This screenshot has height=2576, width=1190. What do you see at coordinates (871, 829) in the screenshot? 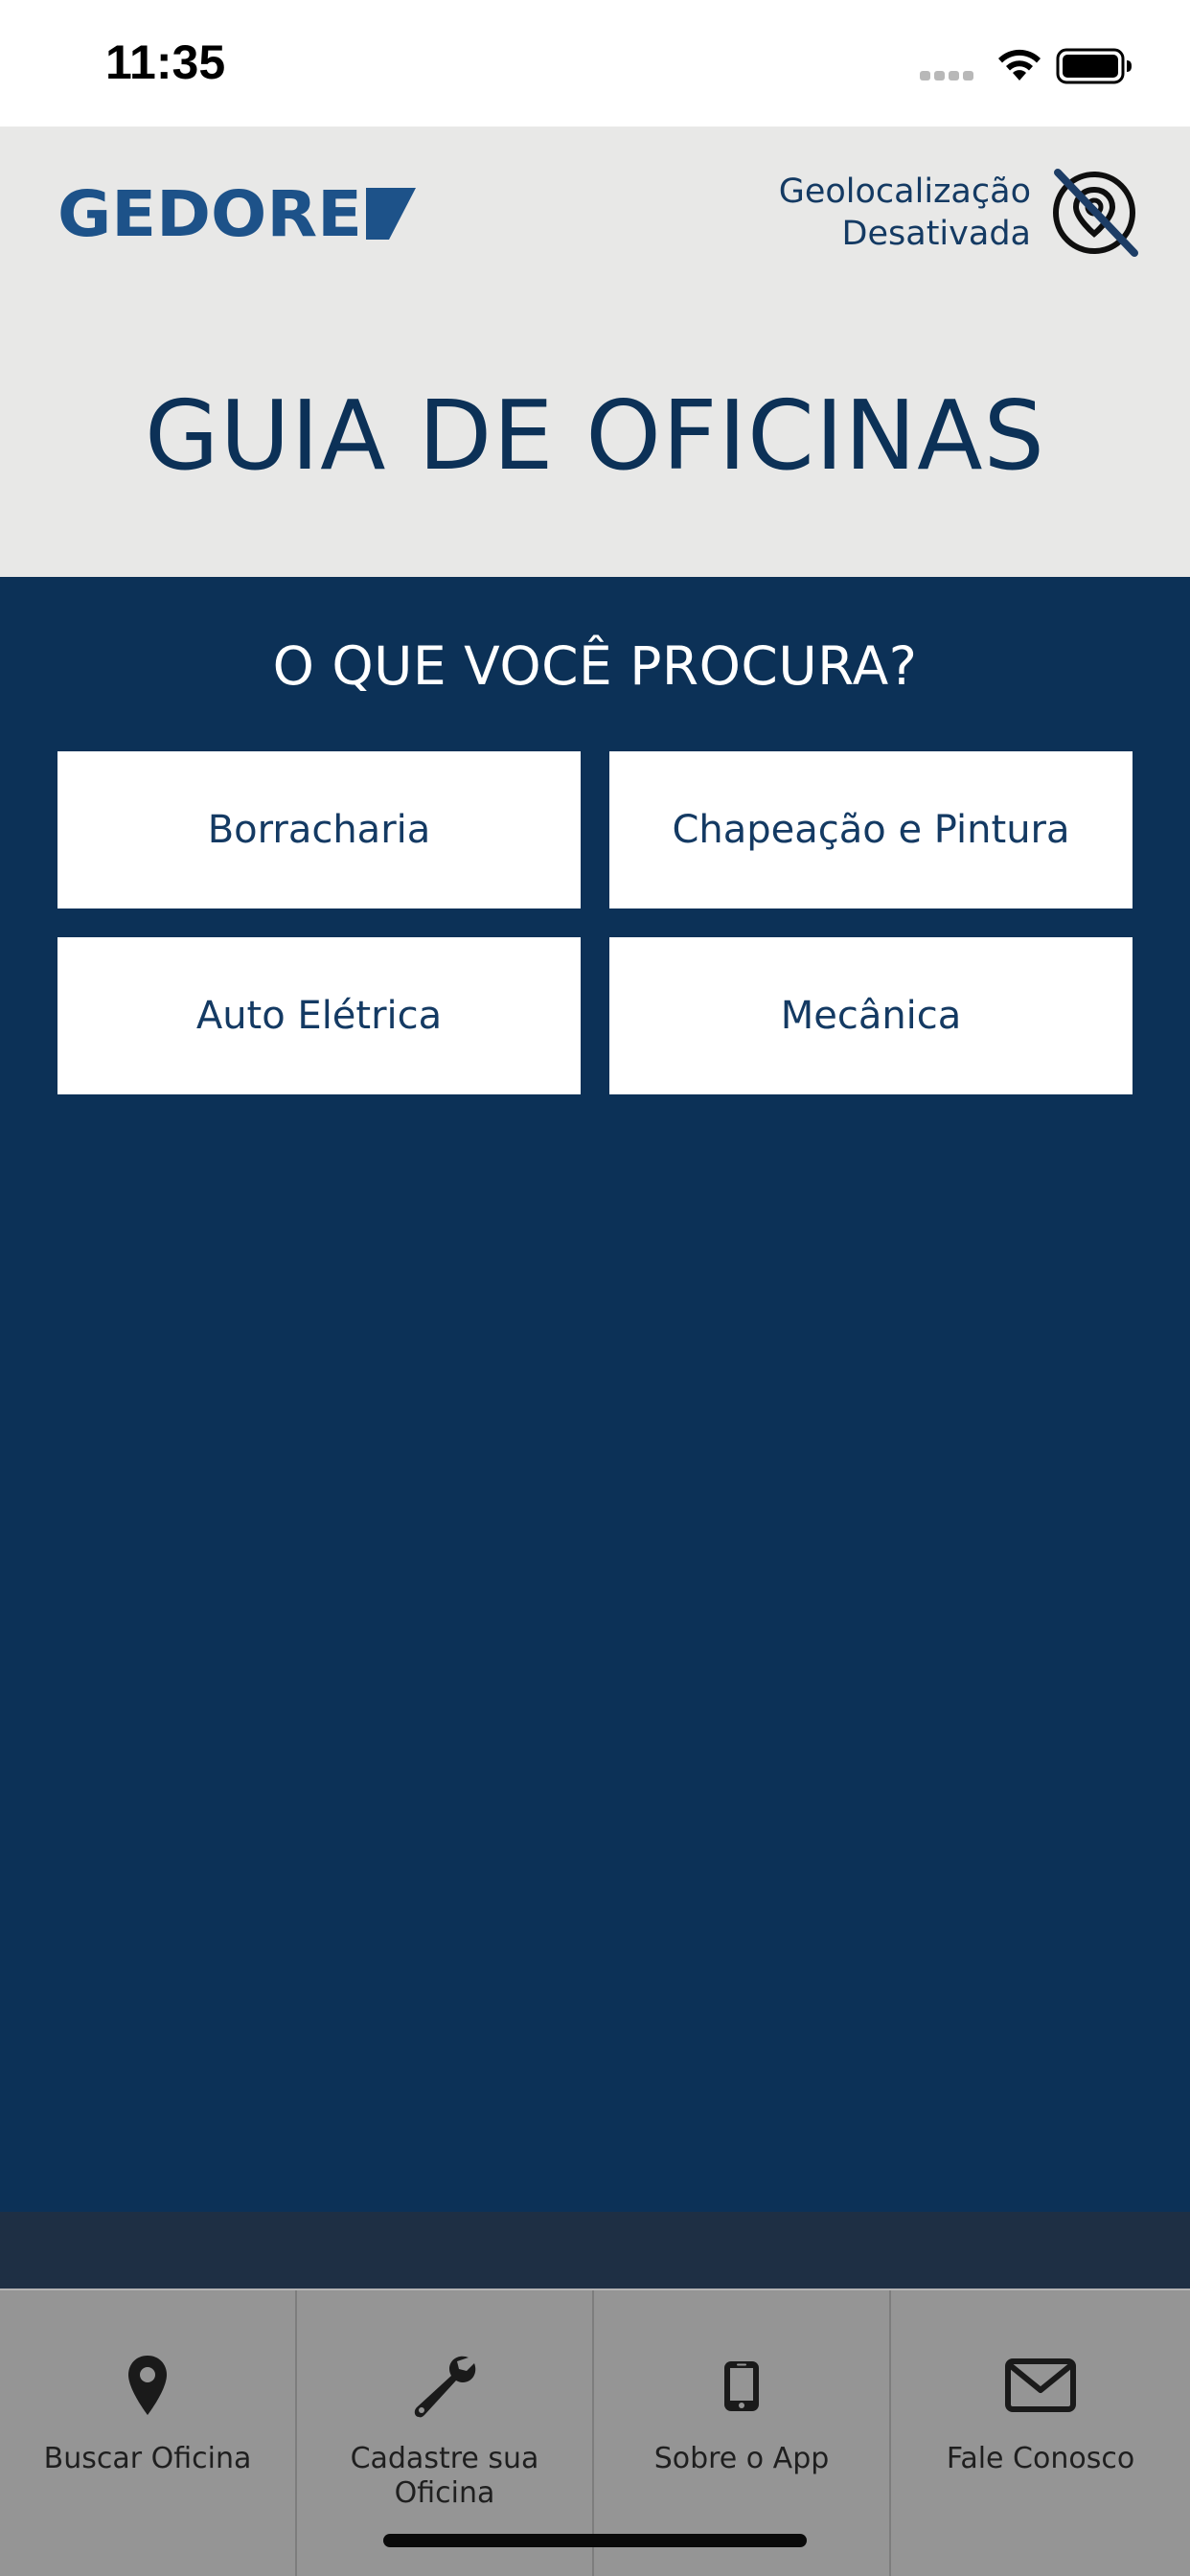
I see `category-button-chapeacao-pintura: Chapeação e Pintura` at bounding box center [871, 829].